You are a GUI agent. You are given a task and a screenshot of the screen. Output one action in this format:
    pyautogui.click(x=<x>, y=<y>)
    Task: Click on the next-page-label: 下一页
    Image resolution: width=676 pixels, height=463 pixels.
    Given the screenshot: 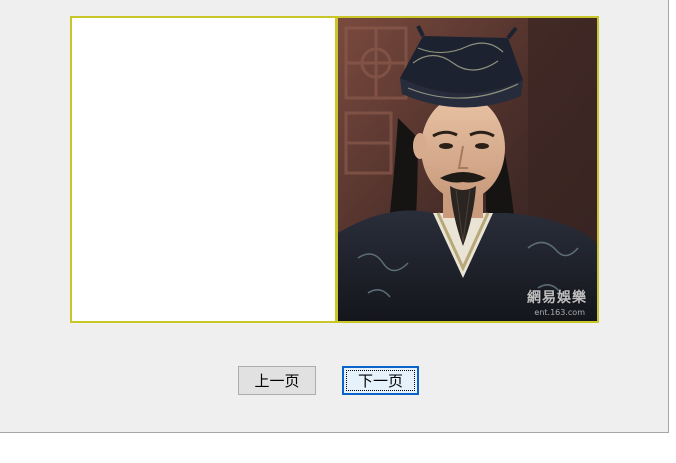 What is the action you would take?
    pyautogui.click(x=380, y=381)
    